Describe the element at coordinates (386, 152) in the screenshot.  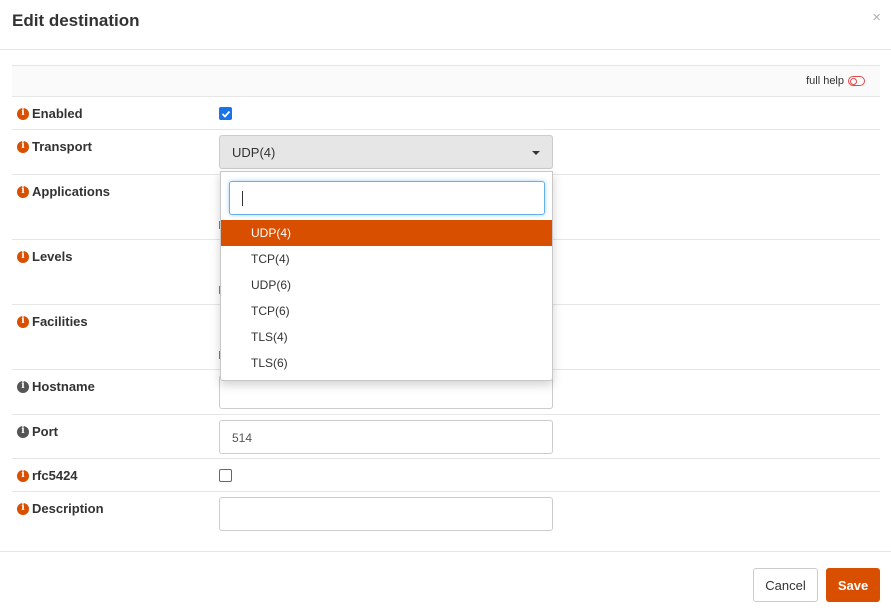
I see `transport-select: UDP(4)` at that location.